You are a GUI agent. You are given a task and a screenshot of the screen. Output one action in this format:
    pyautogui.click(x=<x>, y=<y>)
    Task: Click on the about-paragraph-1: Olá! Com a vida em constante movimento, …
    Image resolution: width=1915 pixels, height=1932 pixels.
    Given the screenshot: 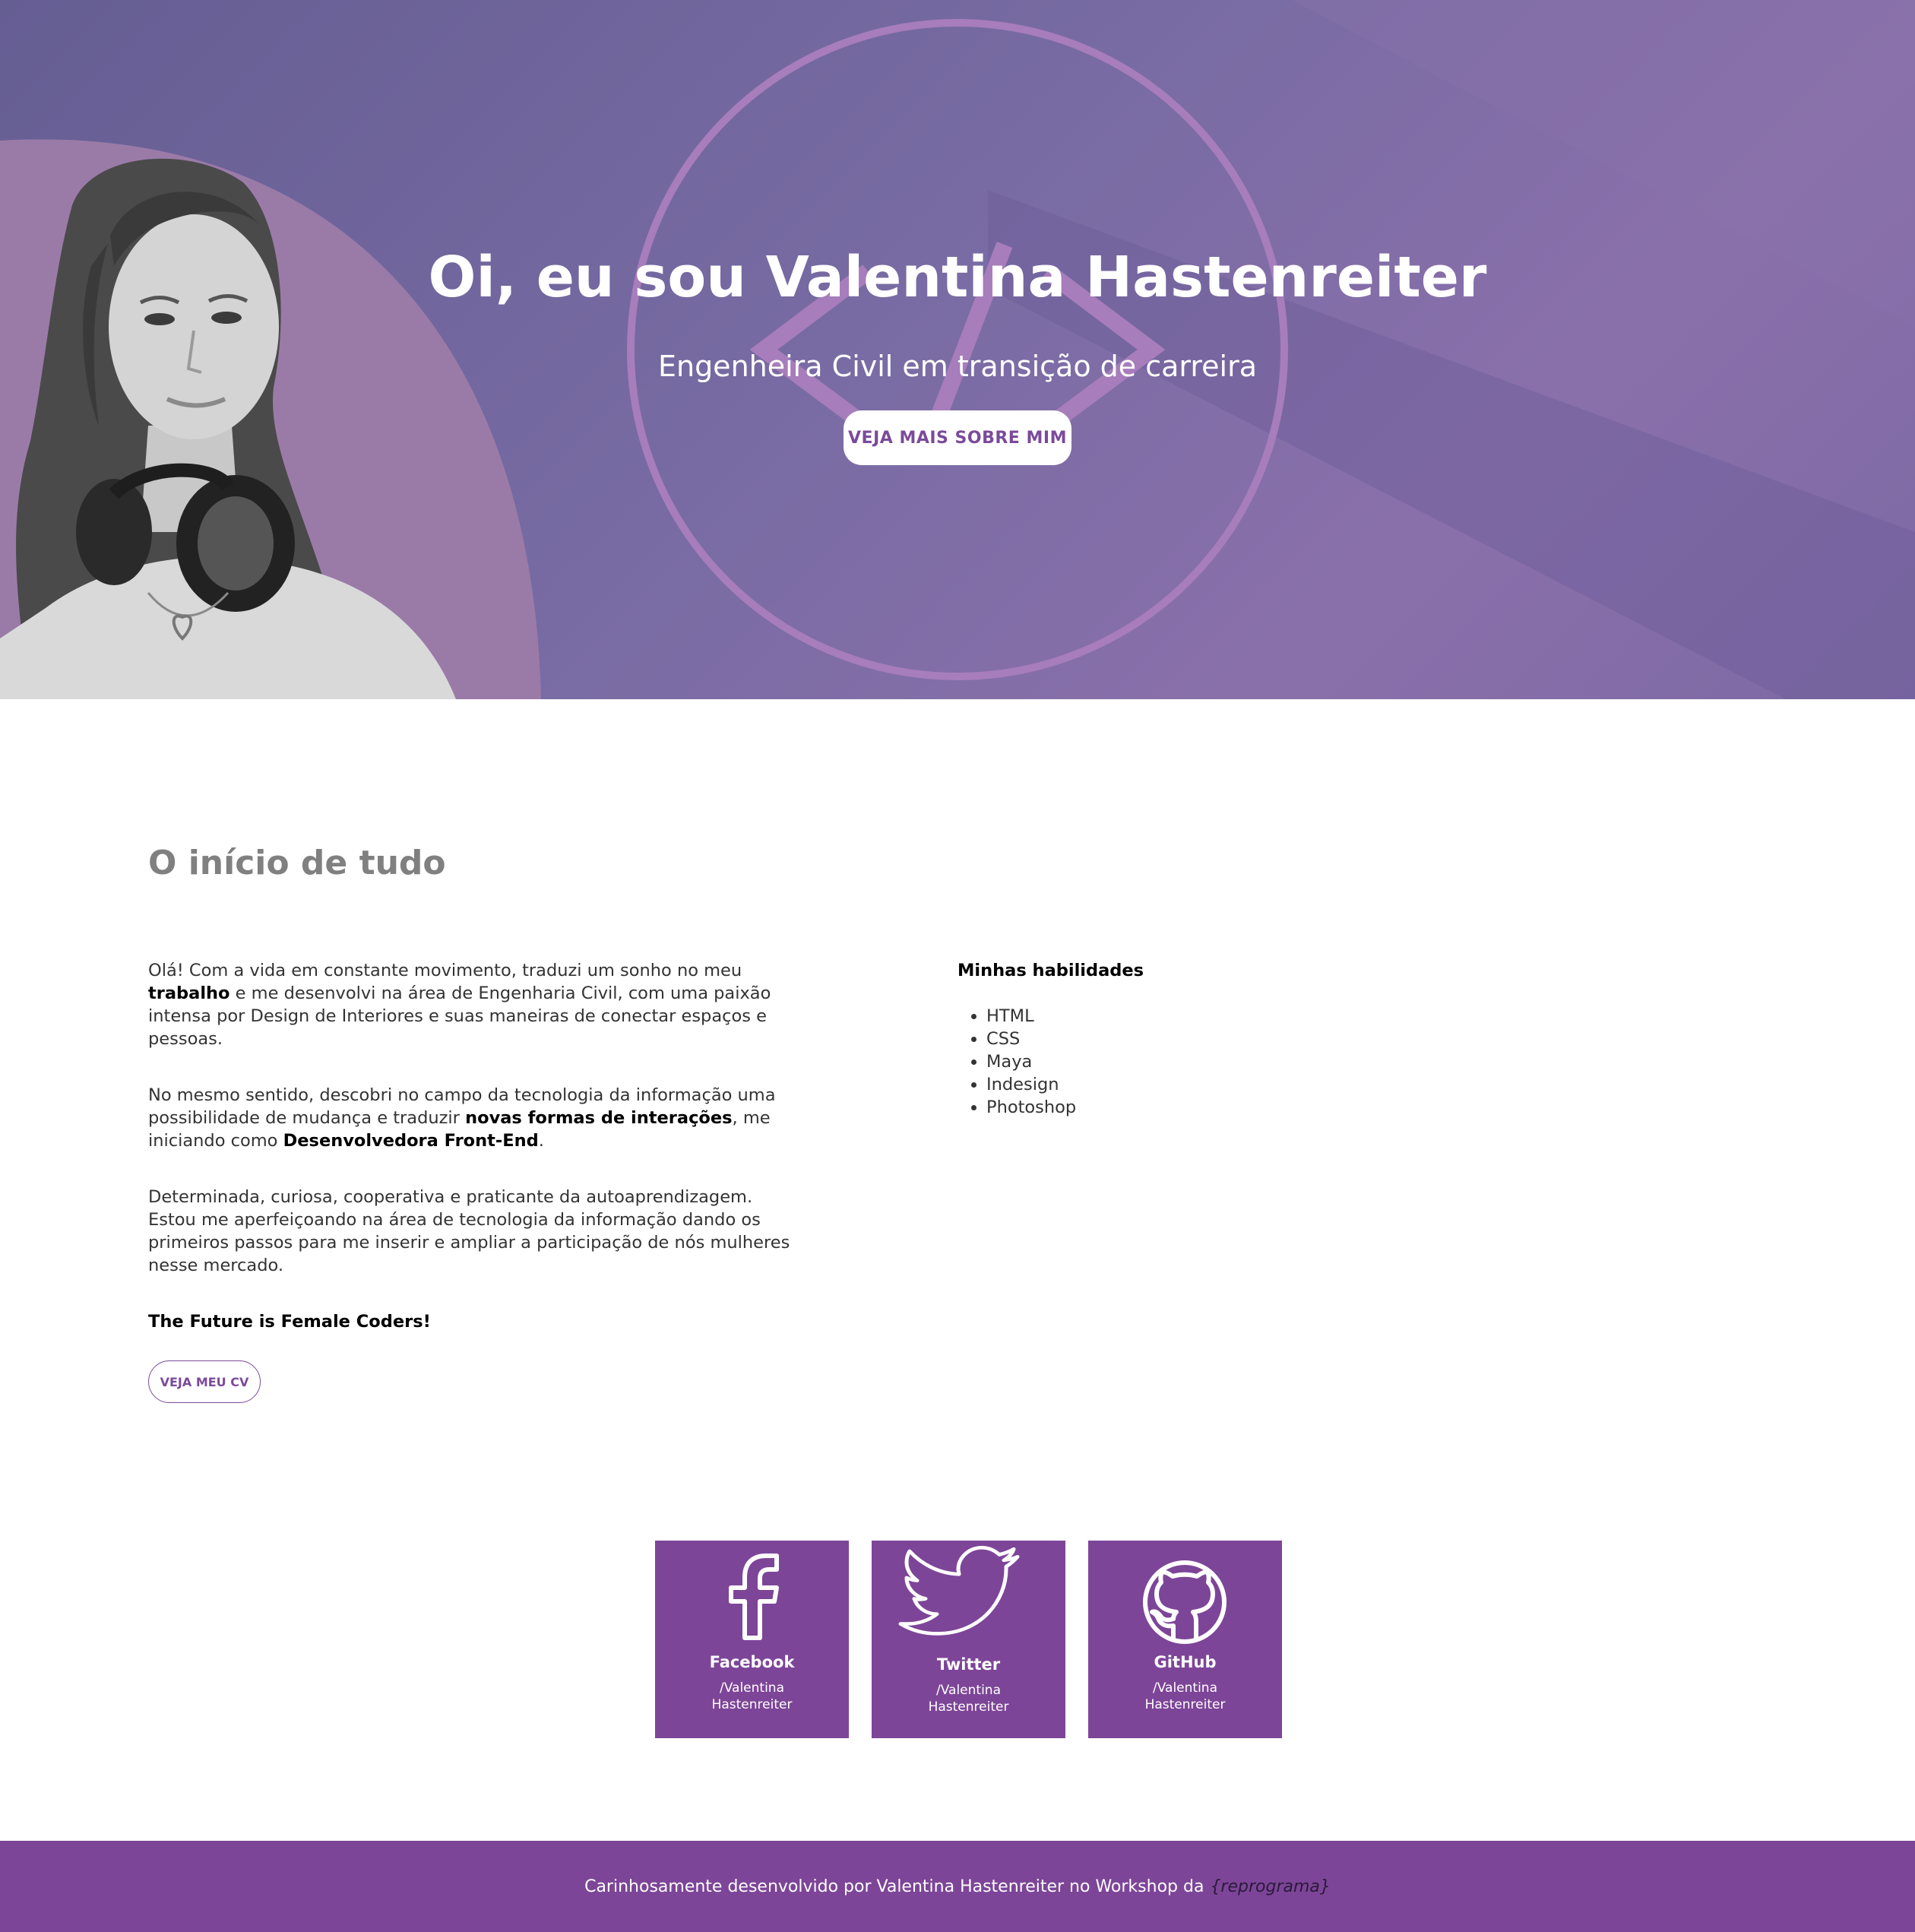 What is the action you would take?
    pyautogui.click(x=459, y=1005)
    